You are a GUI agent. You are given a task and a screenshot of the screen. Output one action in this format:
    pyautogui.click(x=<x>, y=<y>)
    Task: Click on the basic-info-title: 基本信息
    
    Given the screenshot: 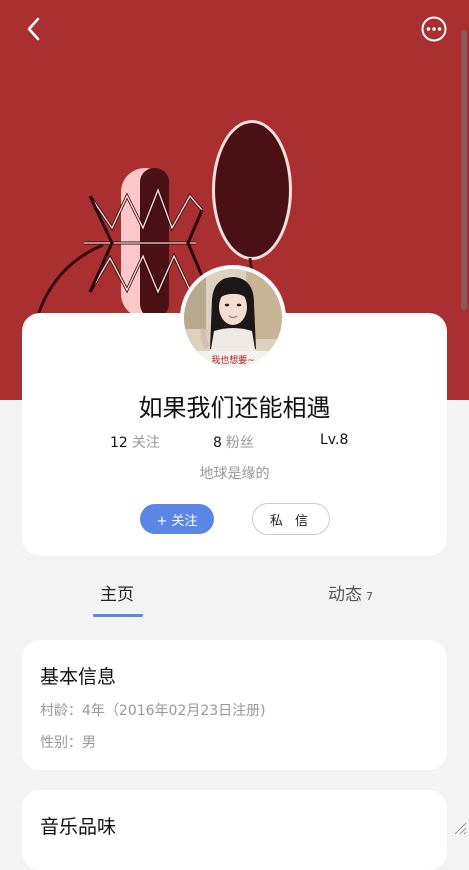 What is the action you would take?
    pyautogui.click(x=78, y=677)
    